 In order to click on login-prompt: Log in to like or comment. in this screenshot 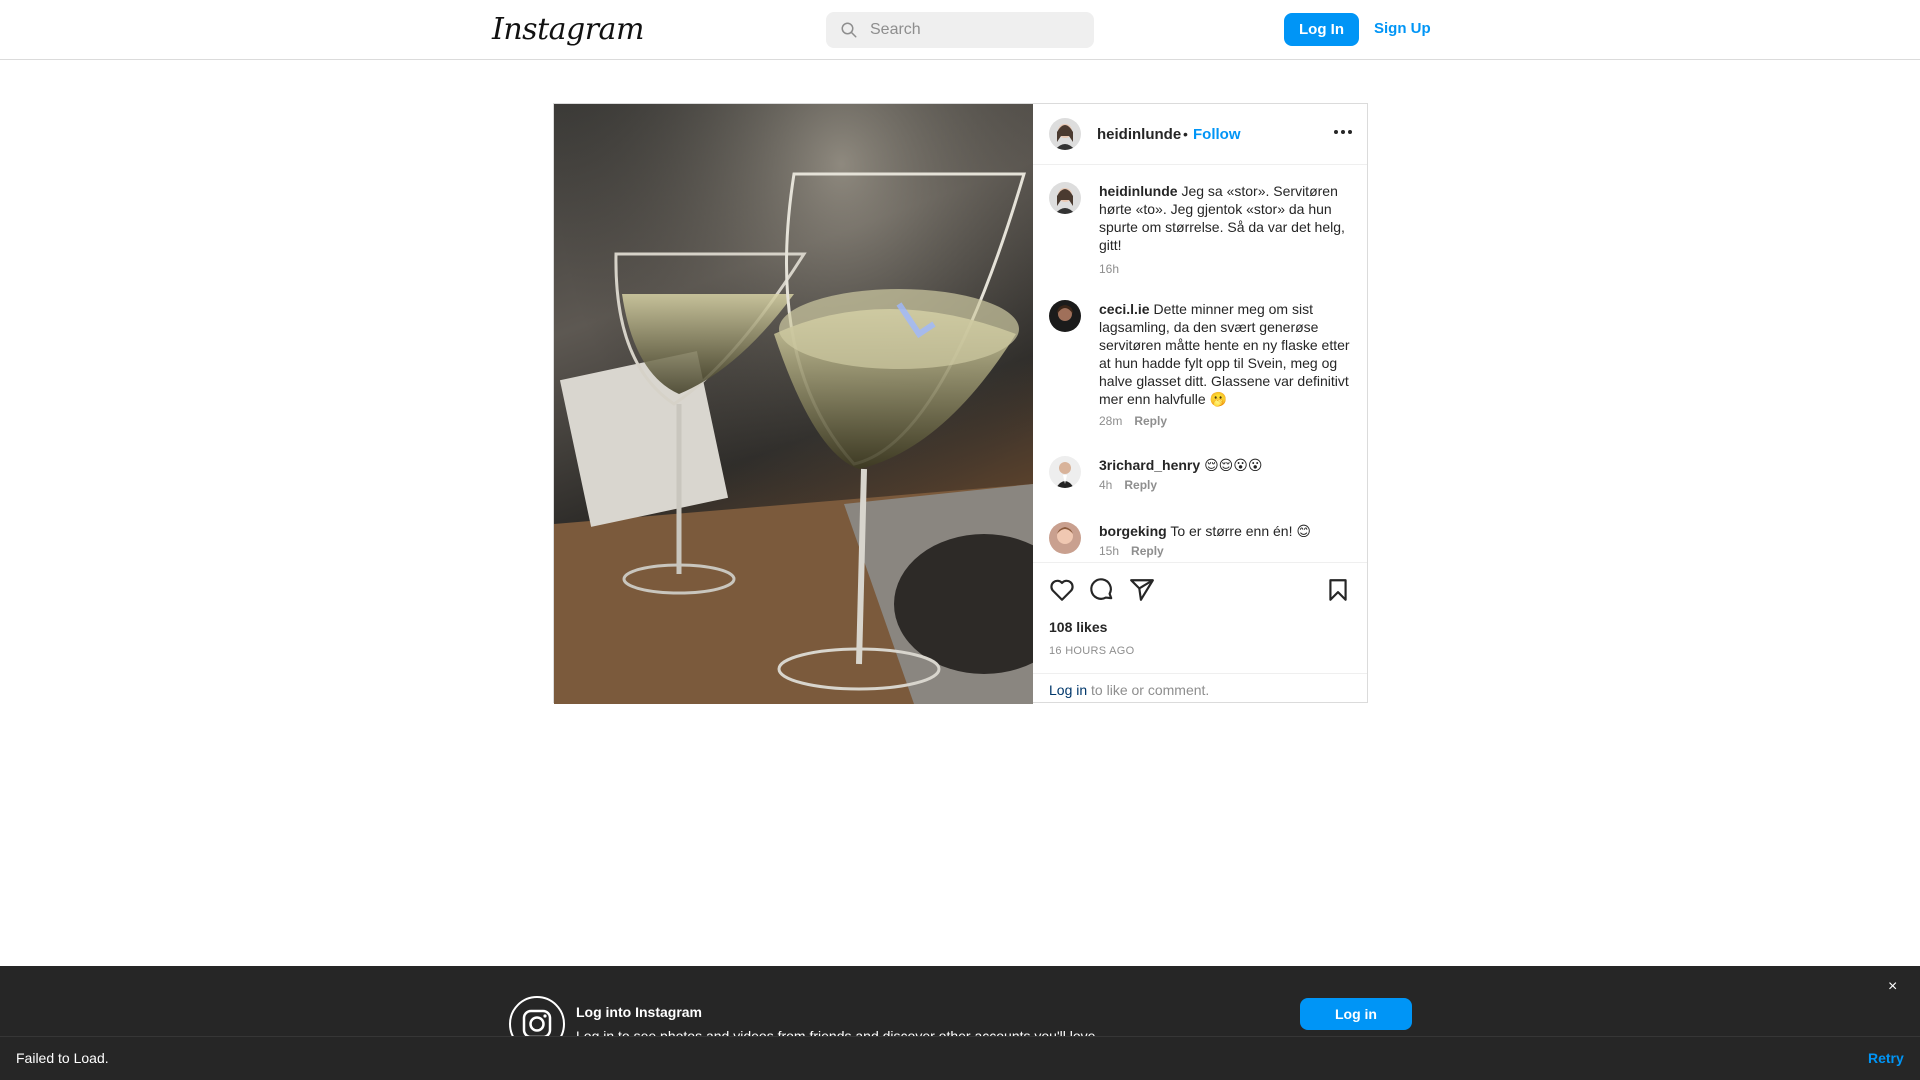, I will do `click(1200, 688)`.